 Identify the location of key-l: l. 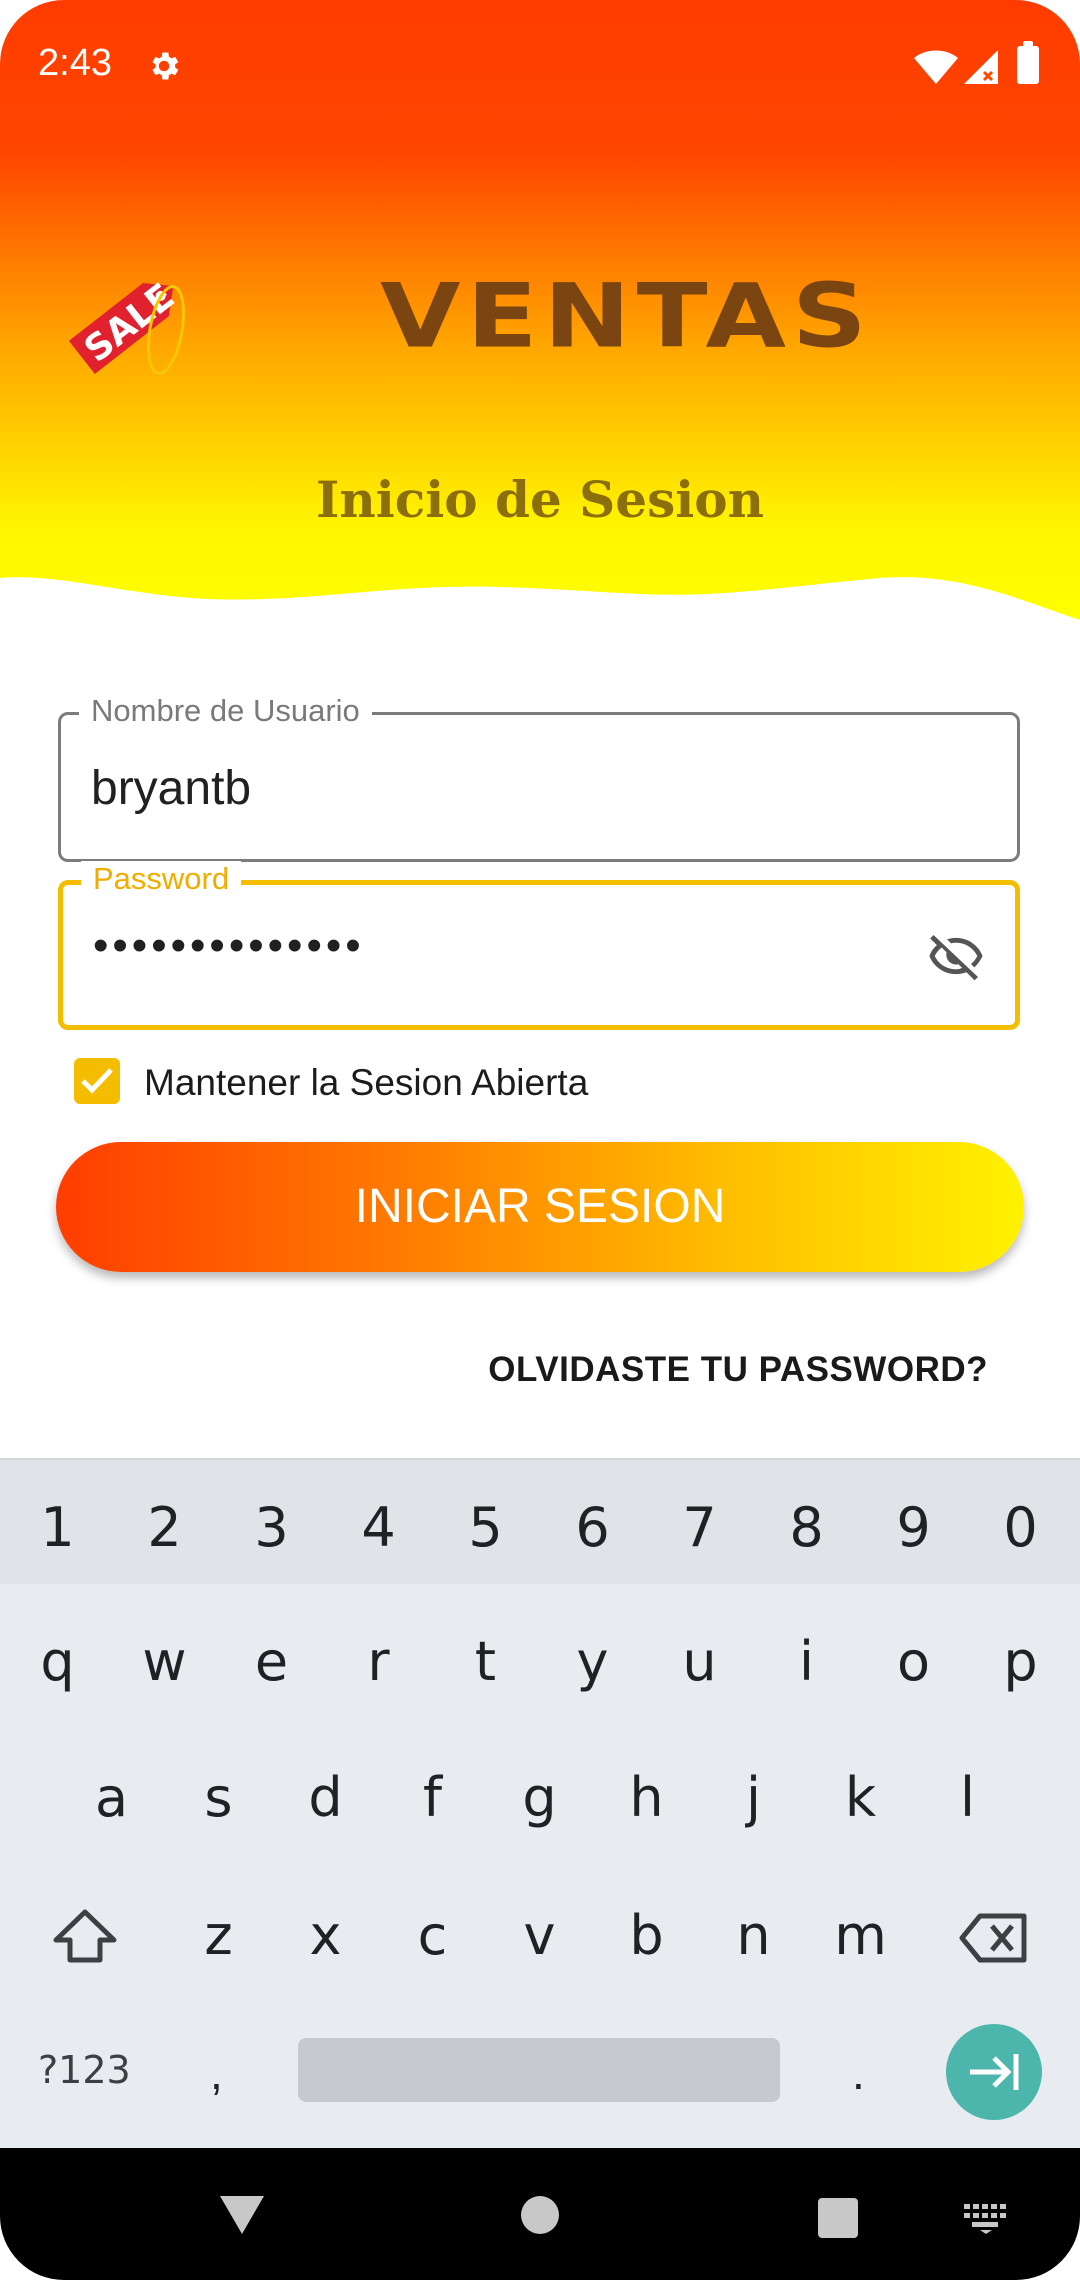
(967, 1797).